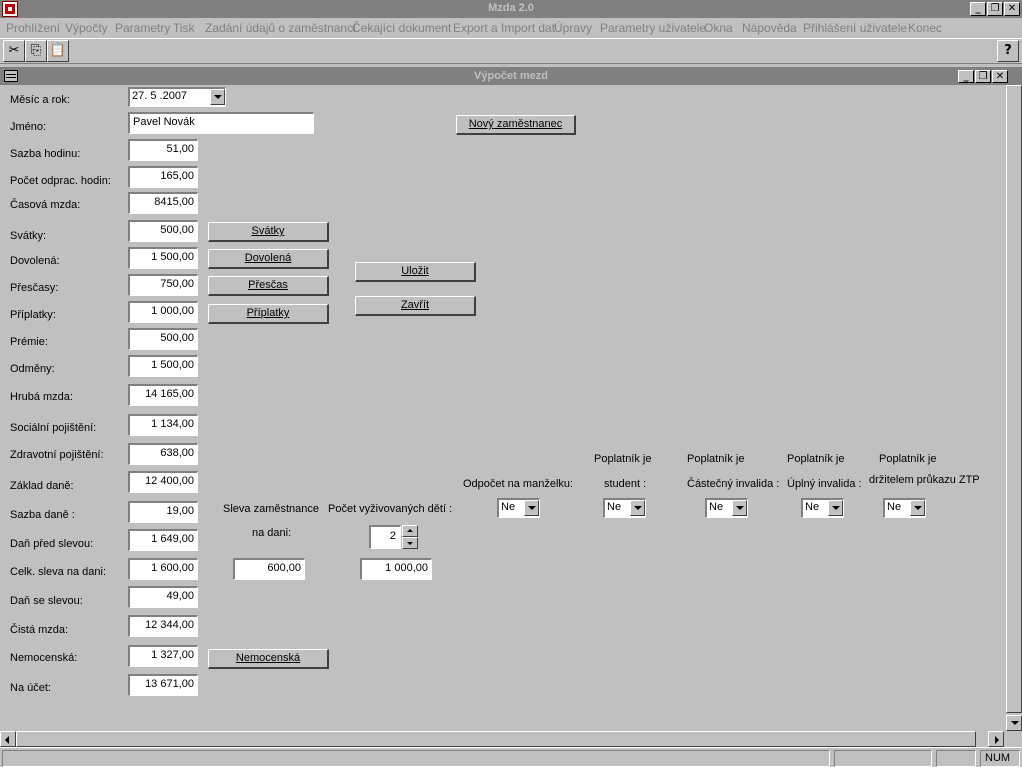 Image resolution: width=1022 pixels, height=767 pixels. Describe the element at coordinates (511, 8) in the screenshot. I see `app-title: Mzda 2.0` at that location.